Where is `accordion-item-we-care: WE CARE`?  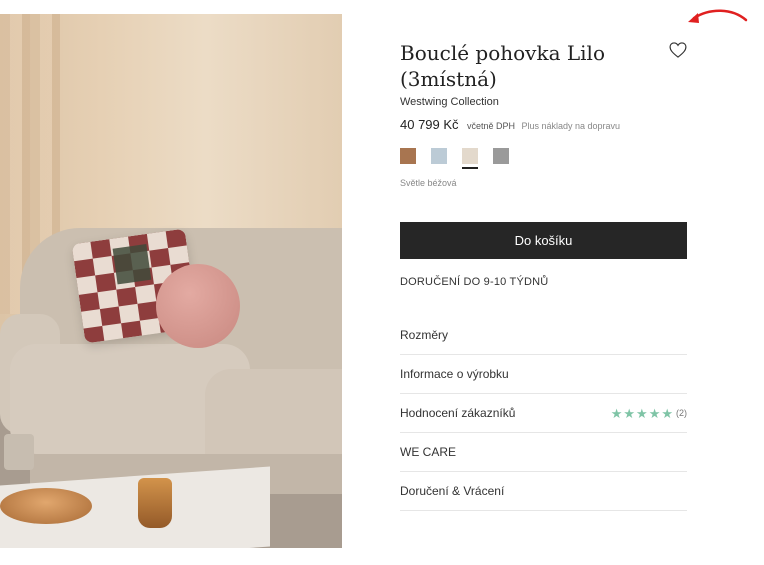
accordion-item-we-care: WE CARE is located at coordinates (543, 452).